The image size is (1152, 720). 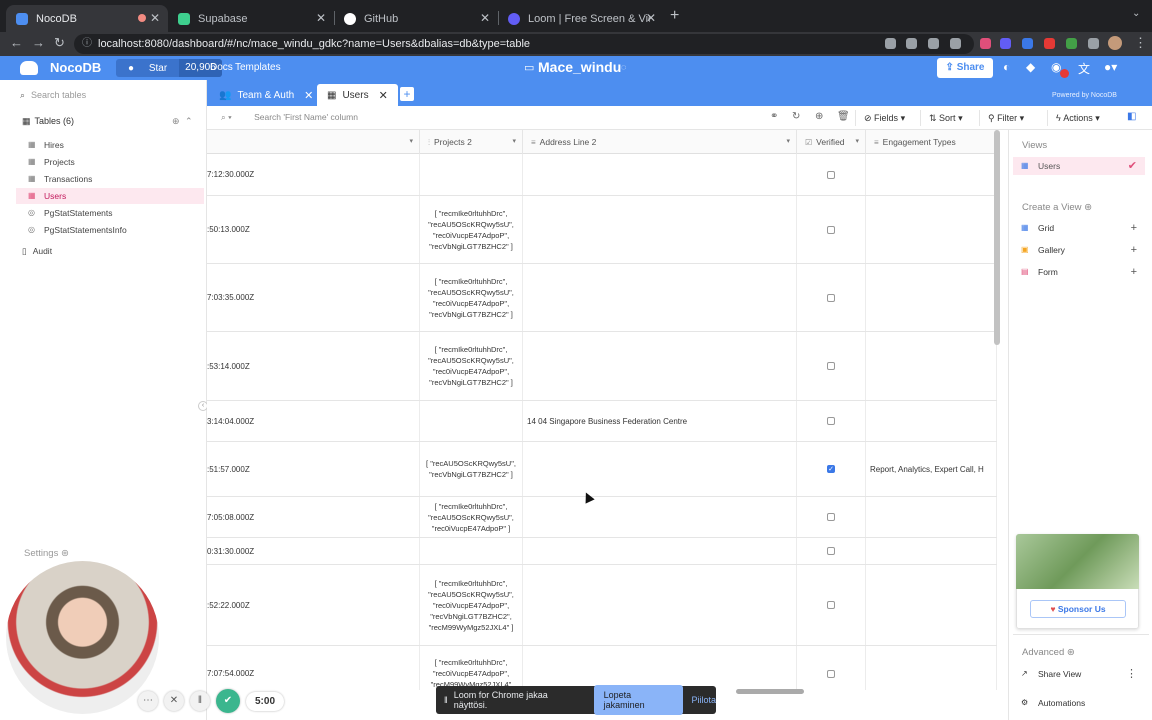 I want to click on browser-tab-nocodb: NocoDB ✕, so click(x=87, y=18).